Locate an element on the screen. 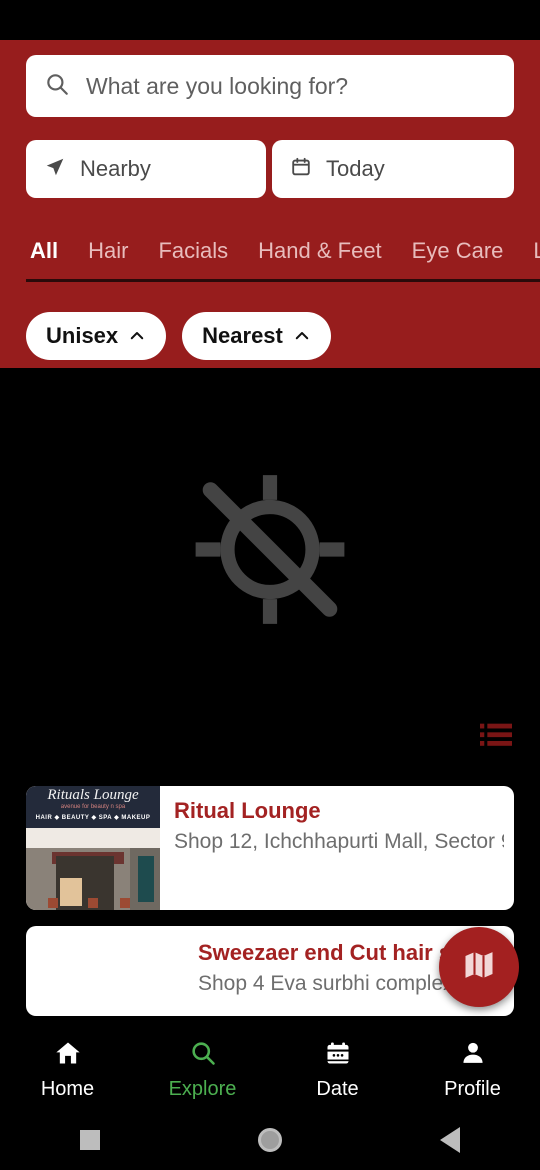 The width and height of the screenshot is (540, 1170). nav-item-profile: Profile is located at coordinates (472, 1070).